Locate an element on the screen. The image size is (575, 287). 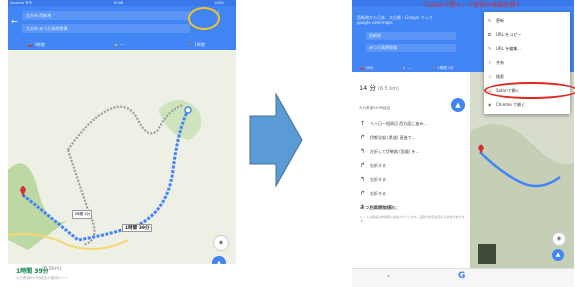
drive-mode-tab: 🚗 3時間 is located at coordinates (36, 45).